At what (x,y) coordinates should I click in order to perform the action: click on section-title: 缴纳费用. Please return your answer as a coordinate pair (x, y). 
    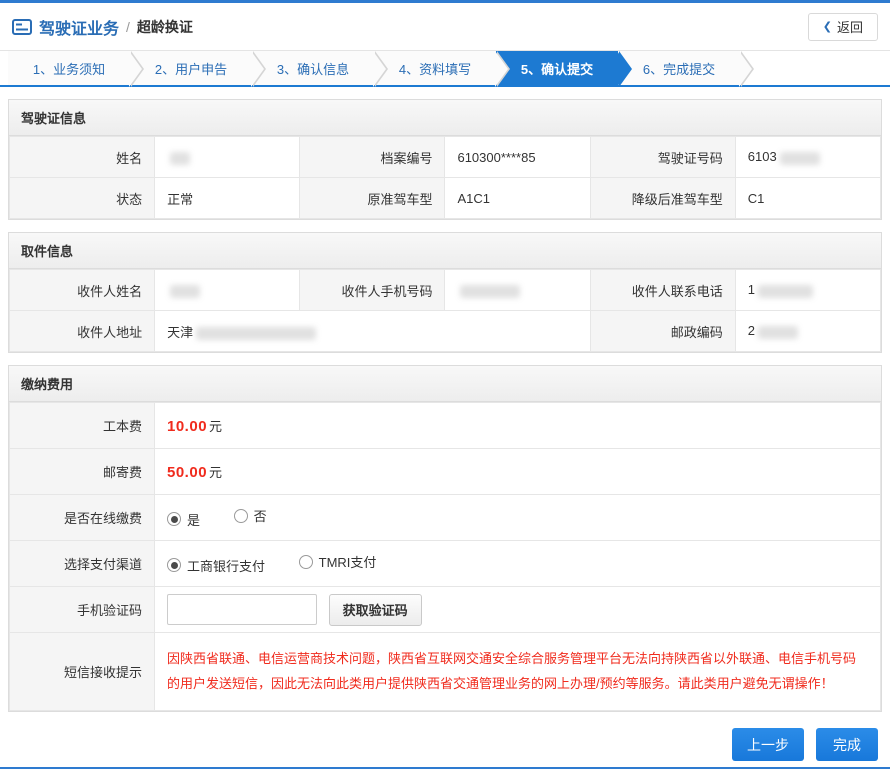
    Looking at the image, I should click on (445, 384).